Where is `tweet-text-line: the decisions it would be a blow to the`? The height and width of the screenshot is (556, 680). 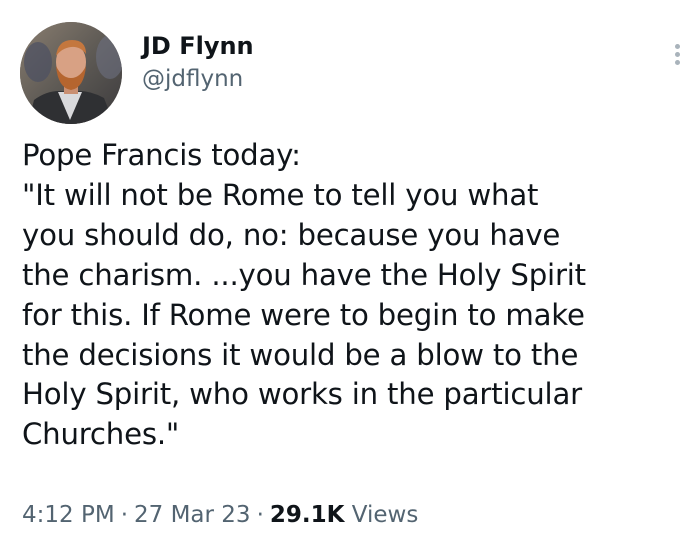
tweet-text-line: the decisions it would be a blow to the is located at coordinates (300, 354).